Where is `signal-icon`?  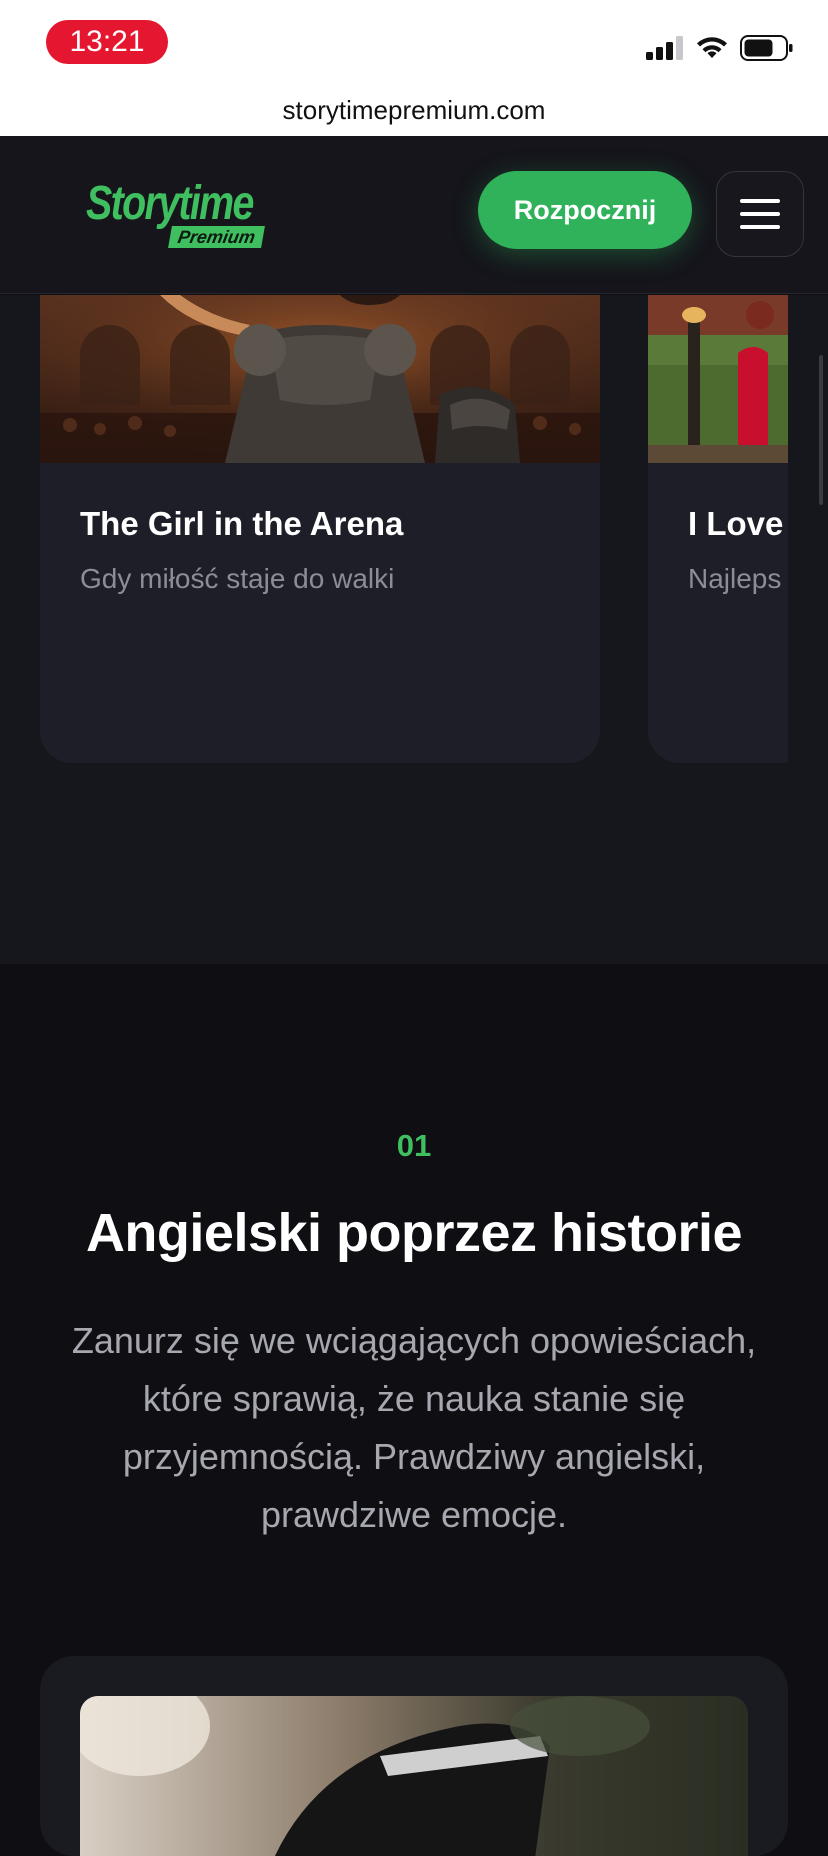
signal-icon is located at coordinates (664, 48).